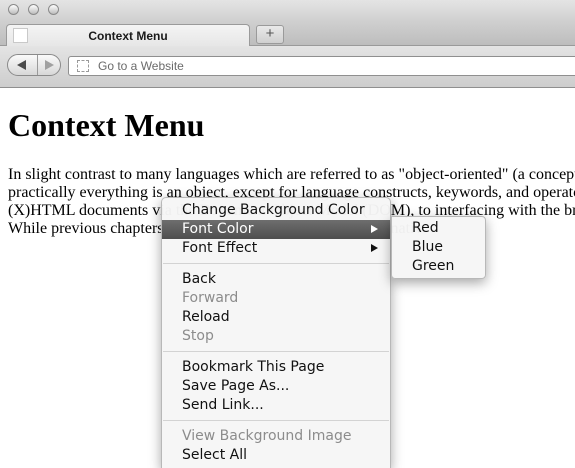  I want to click on menu-item-view-background-image: View Background Image, so click(267, 436).